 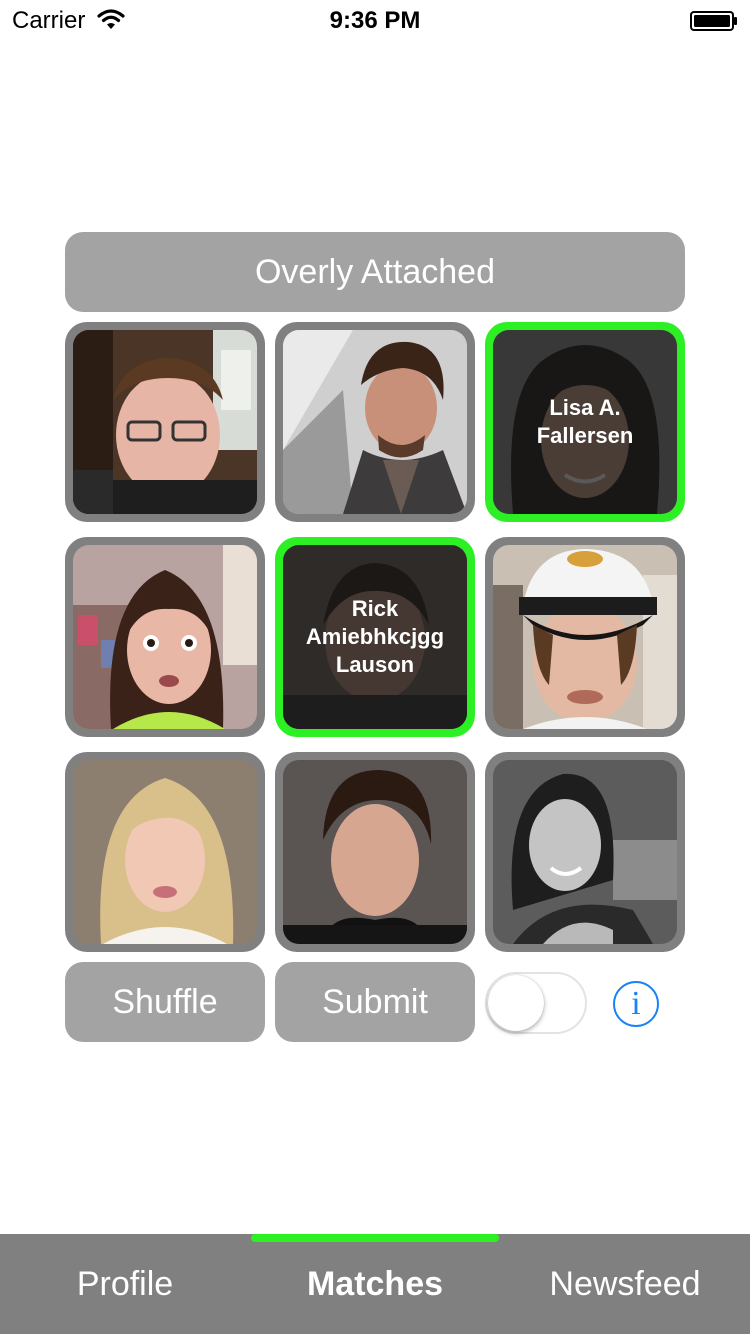 What do you see at coordinates (625, 1284) in the screenshot?
I see `tab-newsfeed: Newsfeed` at bounding box center [625, 1284].